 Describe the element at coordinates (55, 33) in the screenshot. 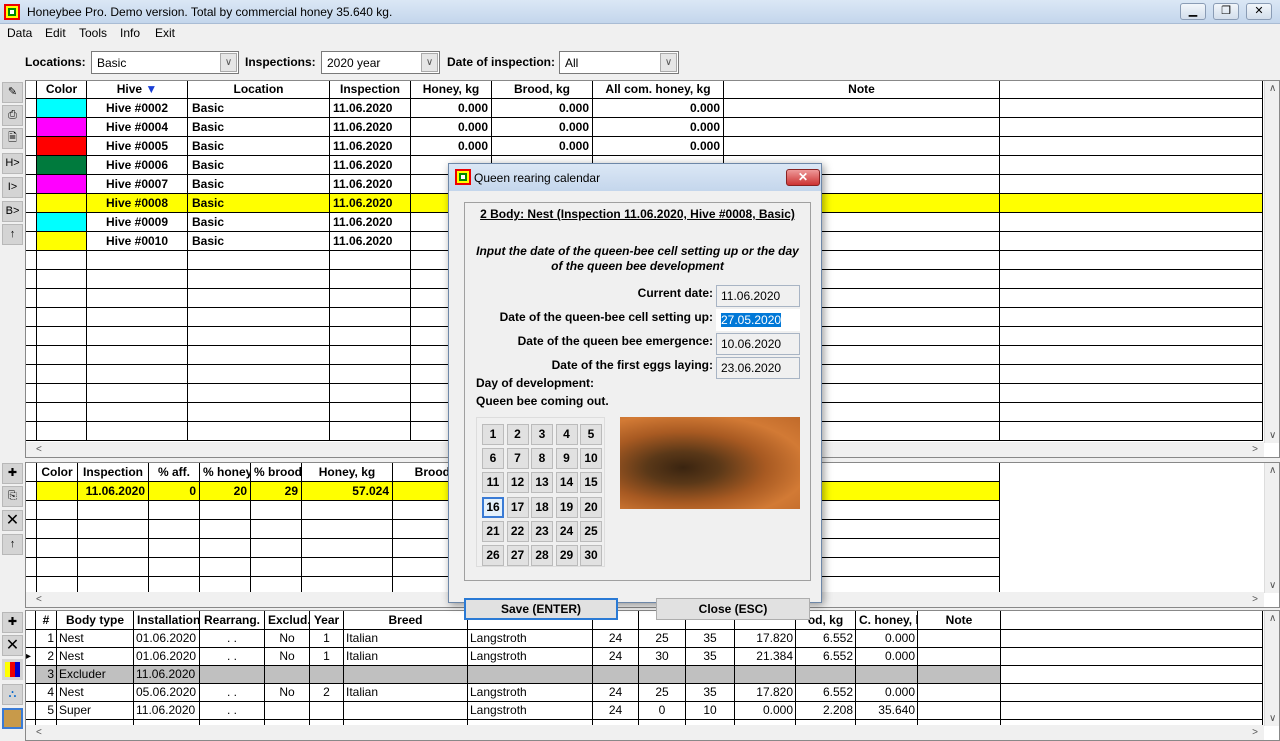

I see `menu-edit: Edit` at that location.